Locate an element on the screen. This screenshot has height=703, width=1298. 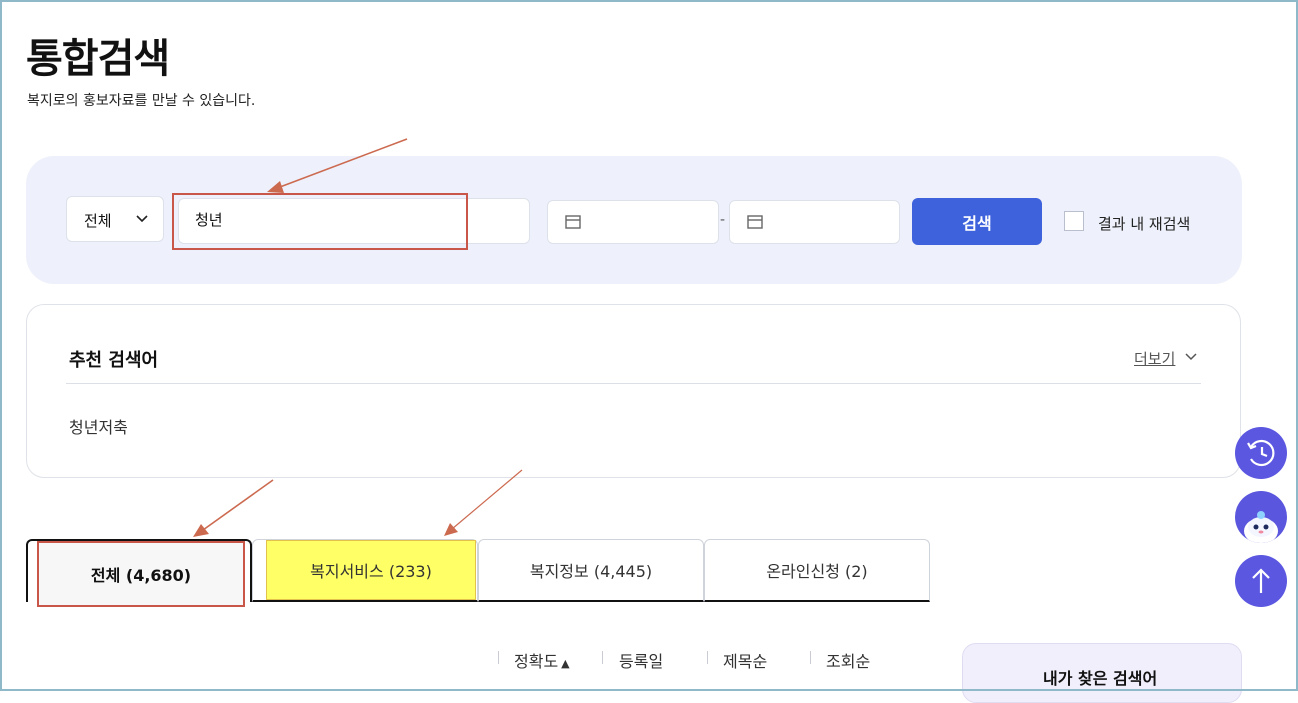
category-select: 전체 is located at coordinates (115, 219).